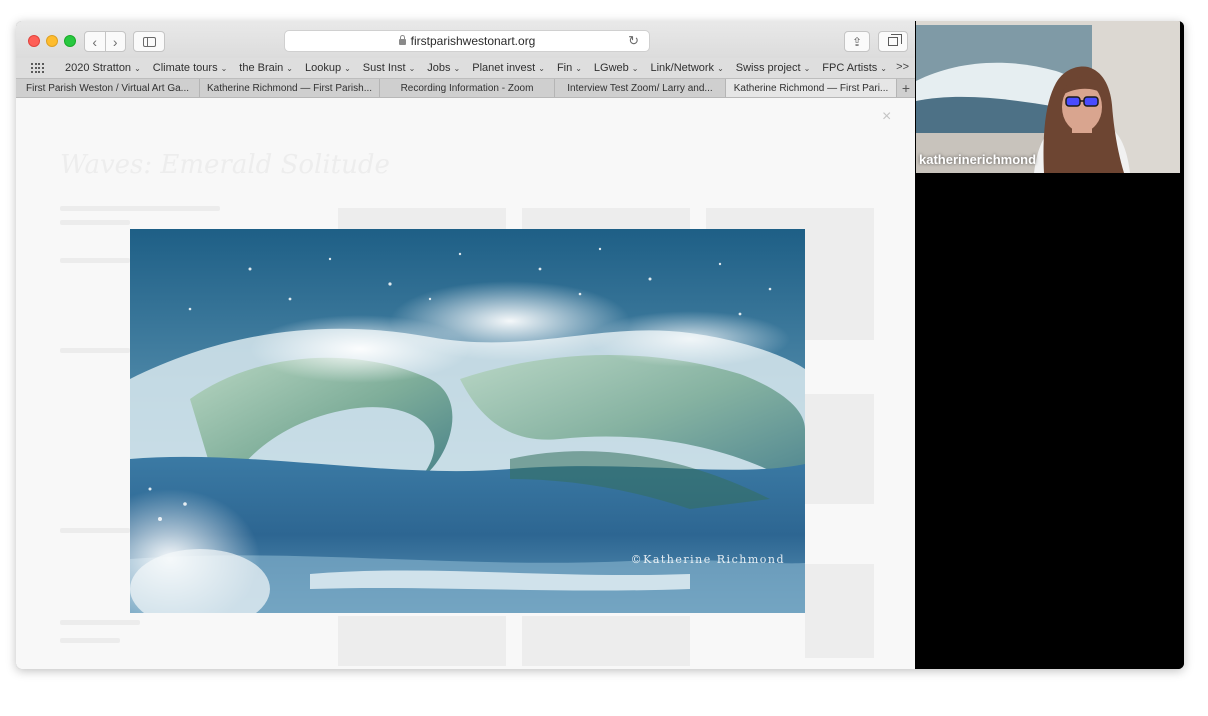 The image size is (1208, 716). Describe the element at coordinates (686, 68) in the screenshot. I see `bookmark-folder: Link/Network ⌄` at that location.